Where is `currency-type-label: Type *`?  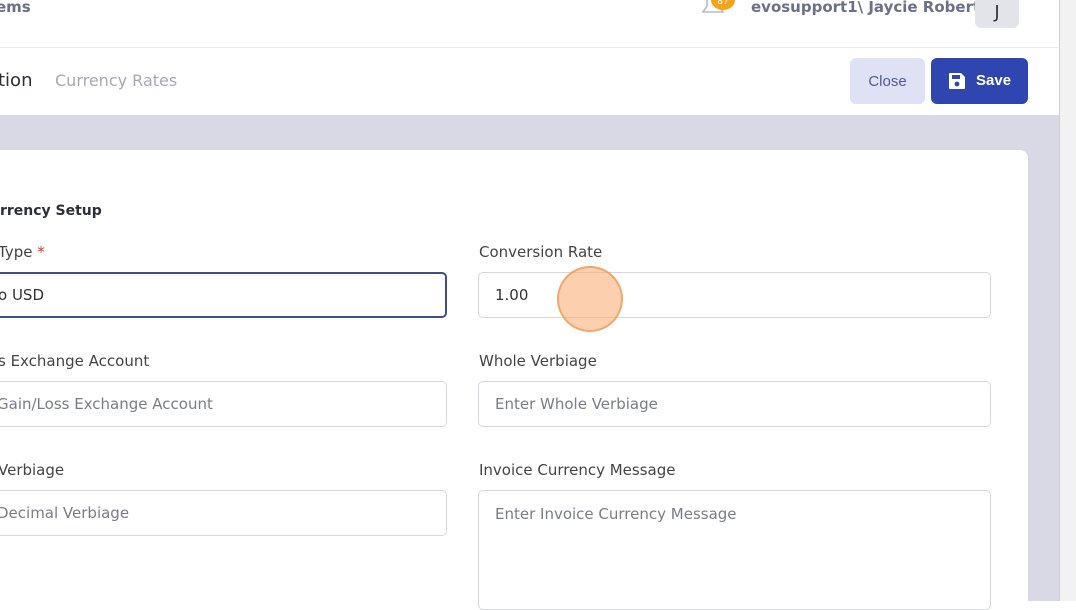 currency-type-label: Type * is located at coordinates (22, 252).